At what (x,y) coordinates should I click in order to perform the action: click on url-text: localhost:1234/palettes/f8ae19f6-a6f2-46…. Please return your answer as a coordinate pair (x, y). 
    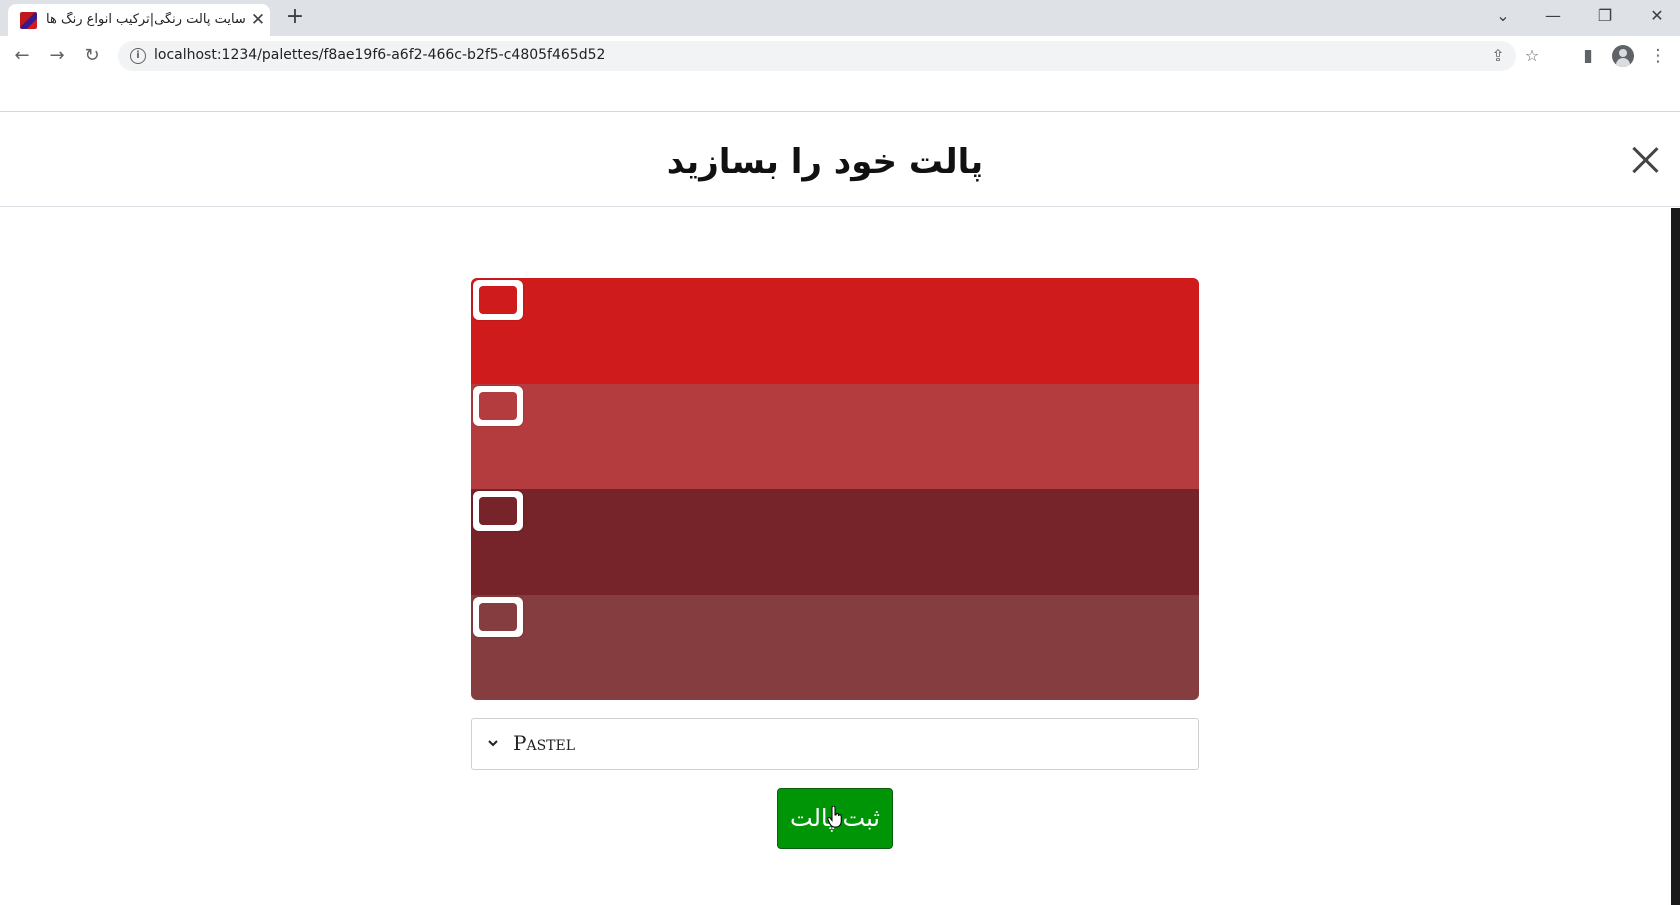
    Looking at the image, I should click on (379, 55).